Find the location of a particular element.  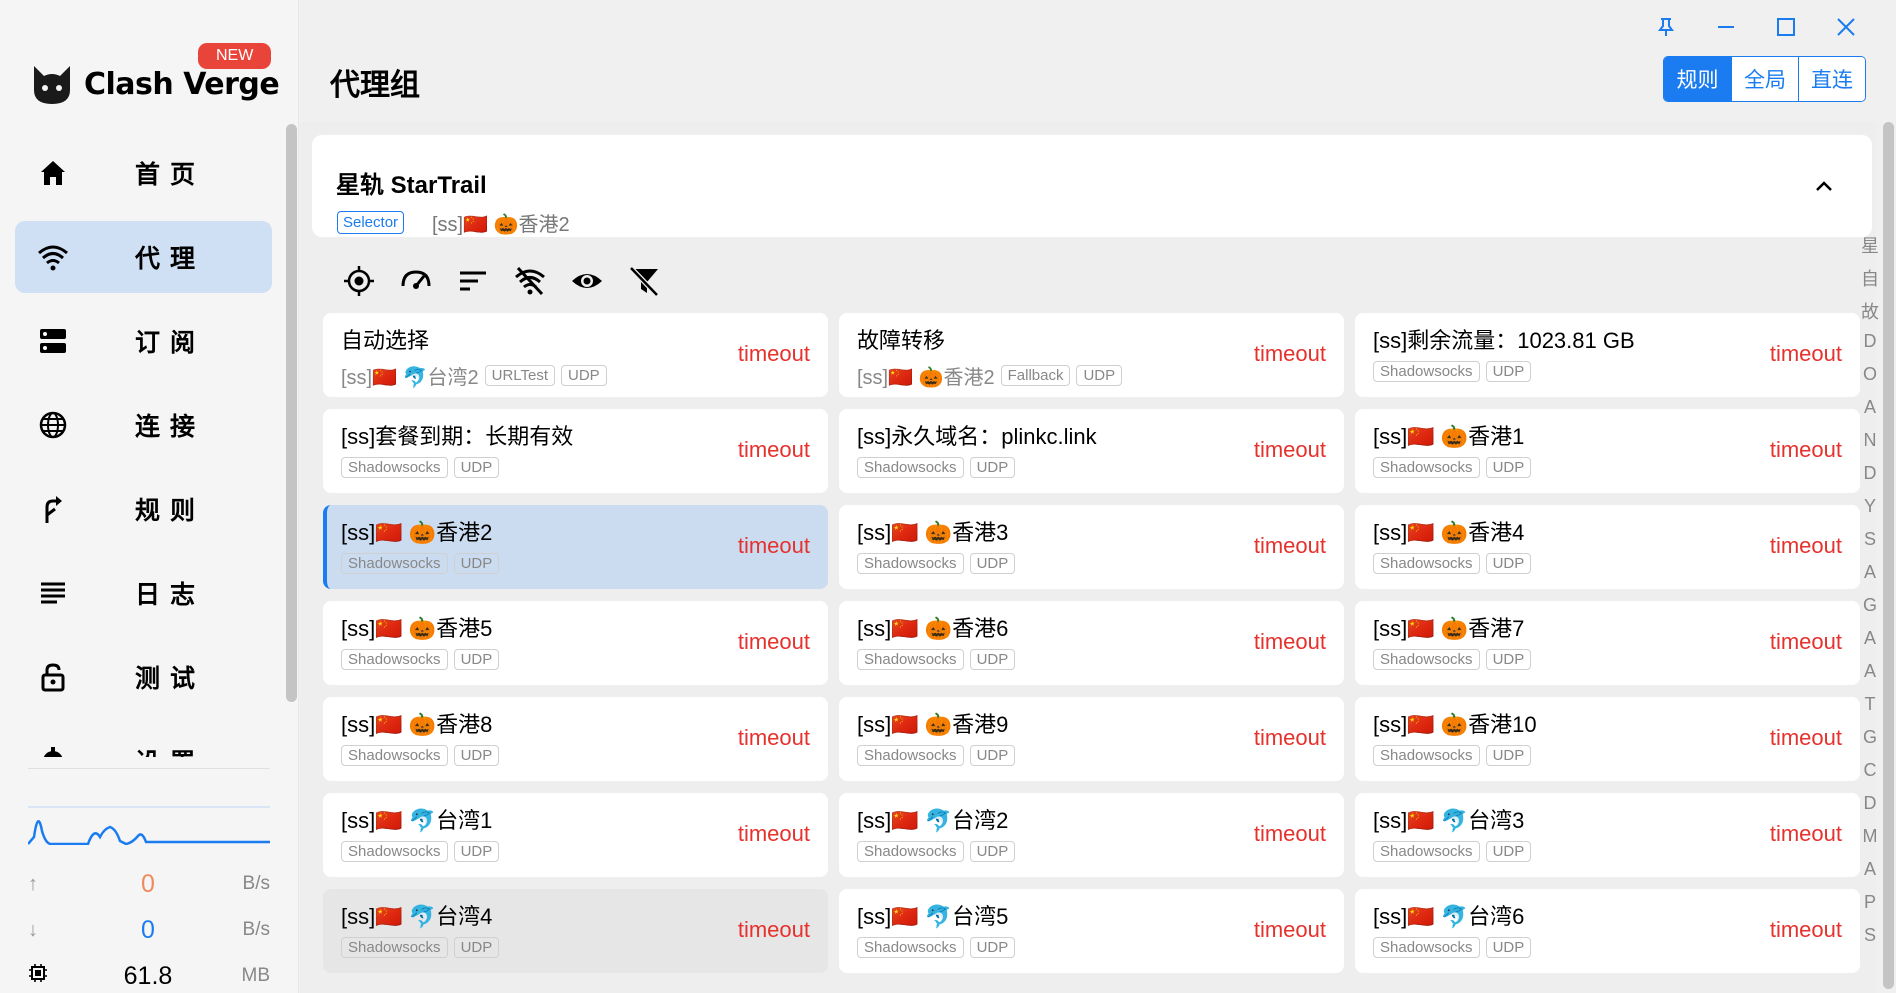

proxy-card: [ss]🇨🇳 🎃香港1 Shadowsocks UDP timeout is located at coordinates (1607, 451).